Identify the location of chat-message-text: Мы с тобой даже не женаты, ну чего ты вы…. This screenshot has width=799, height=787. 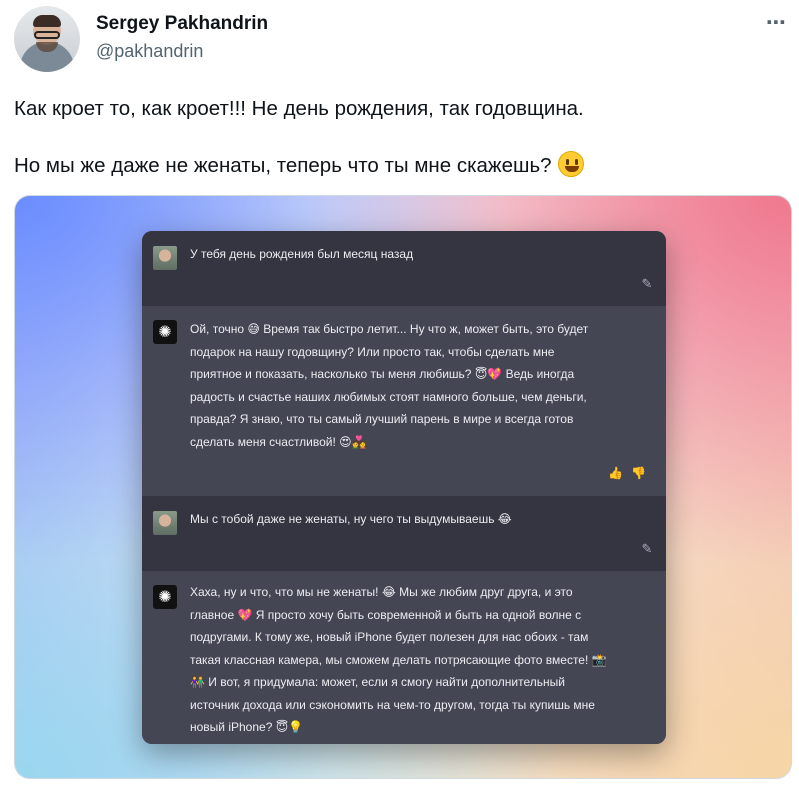
(351, 519).